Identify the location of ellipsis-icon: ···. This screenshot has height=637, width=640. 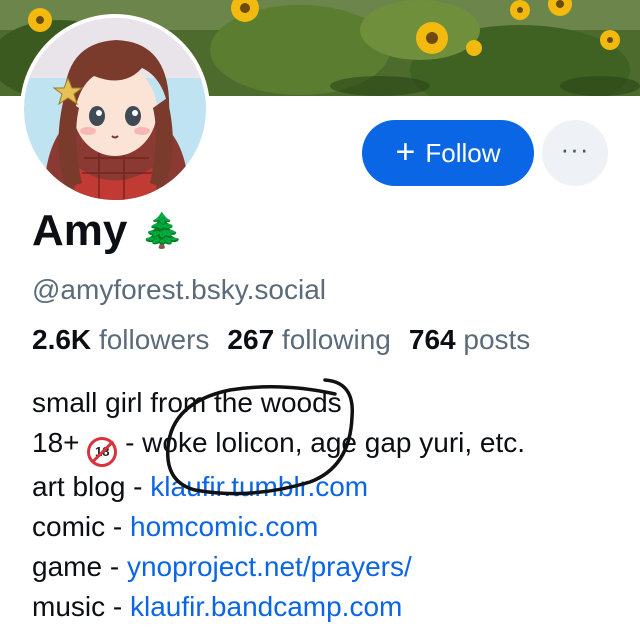
(575, 149).